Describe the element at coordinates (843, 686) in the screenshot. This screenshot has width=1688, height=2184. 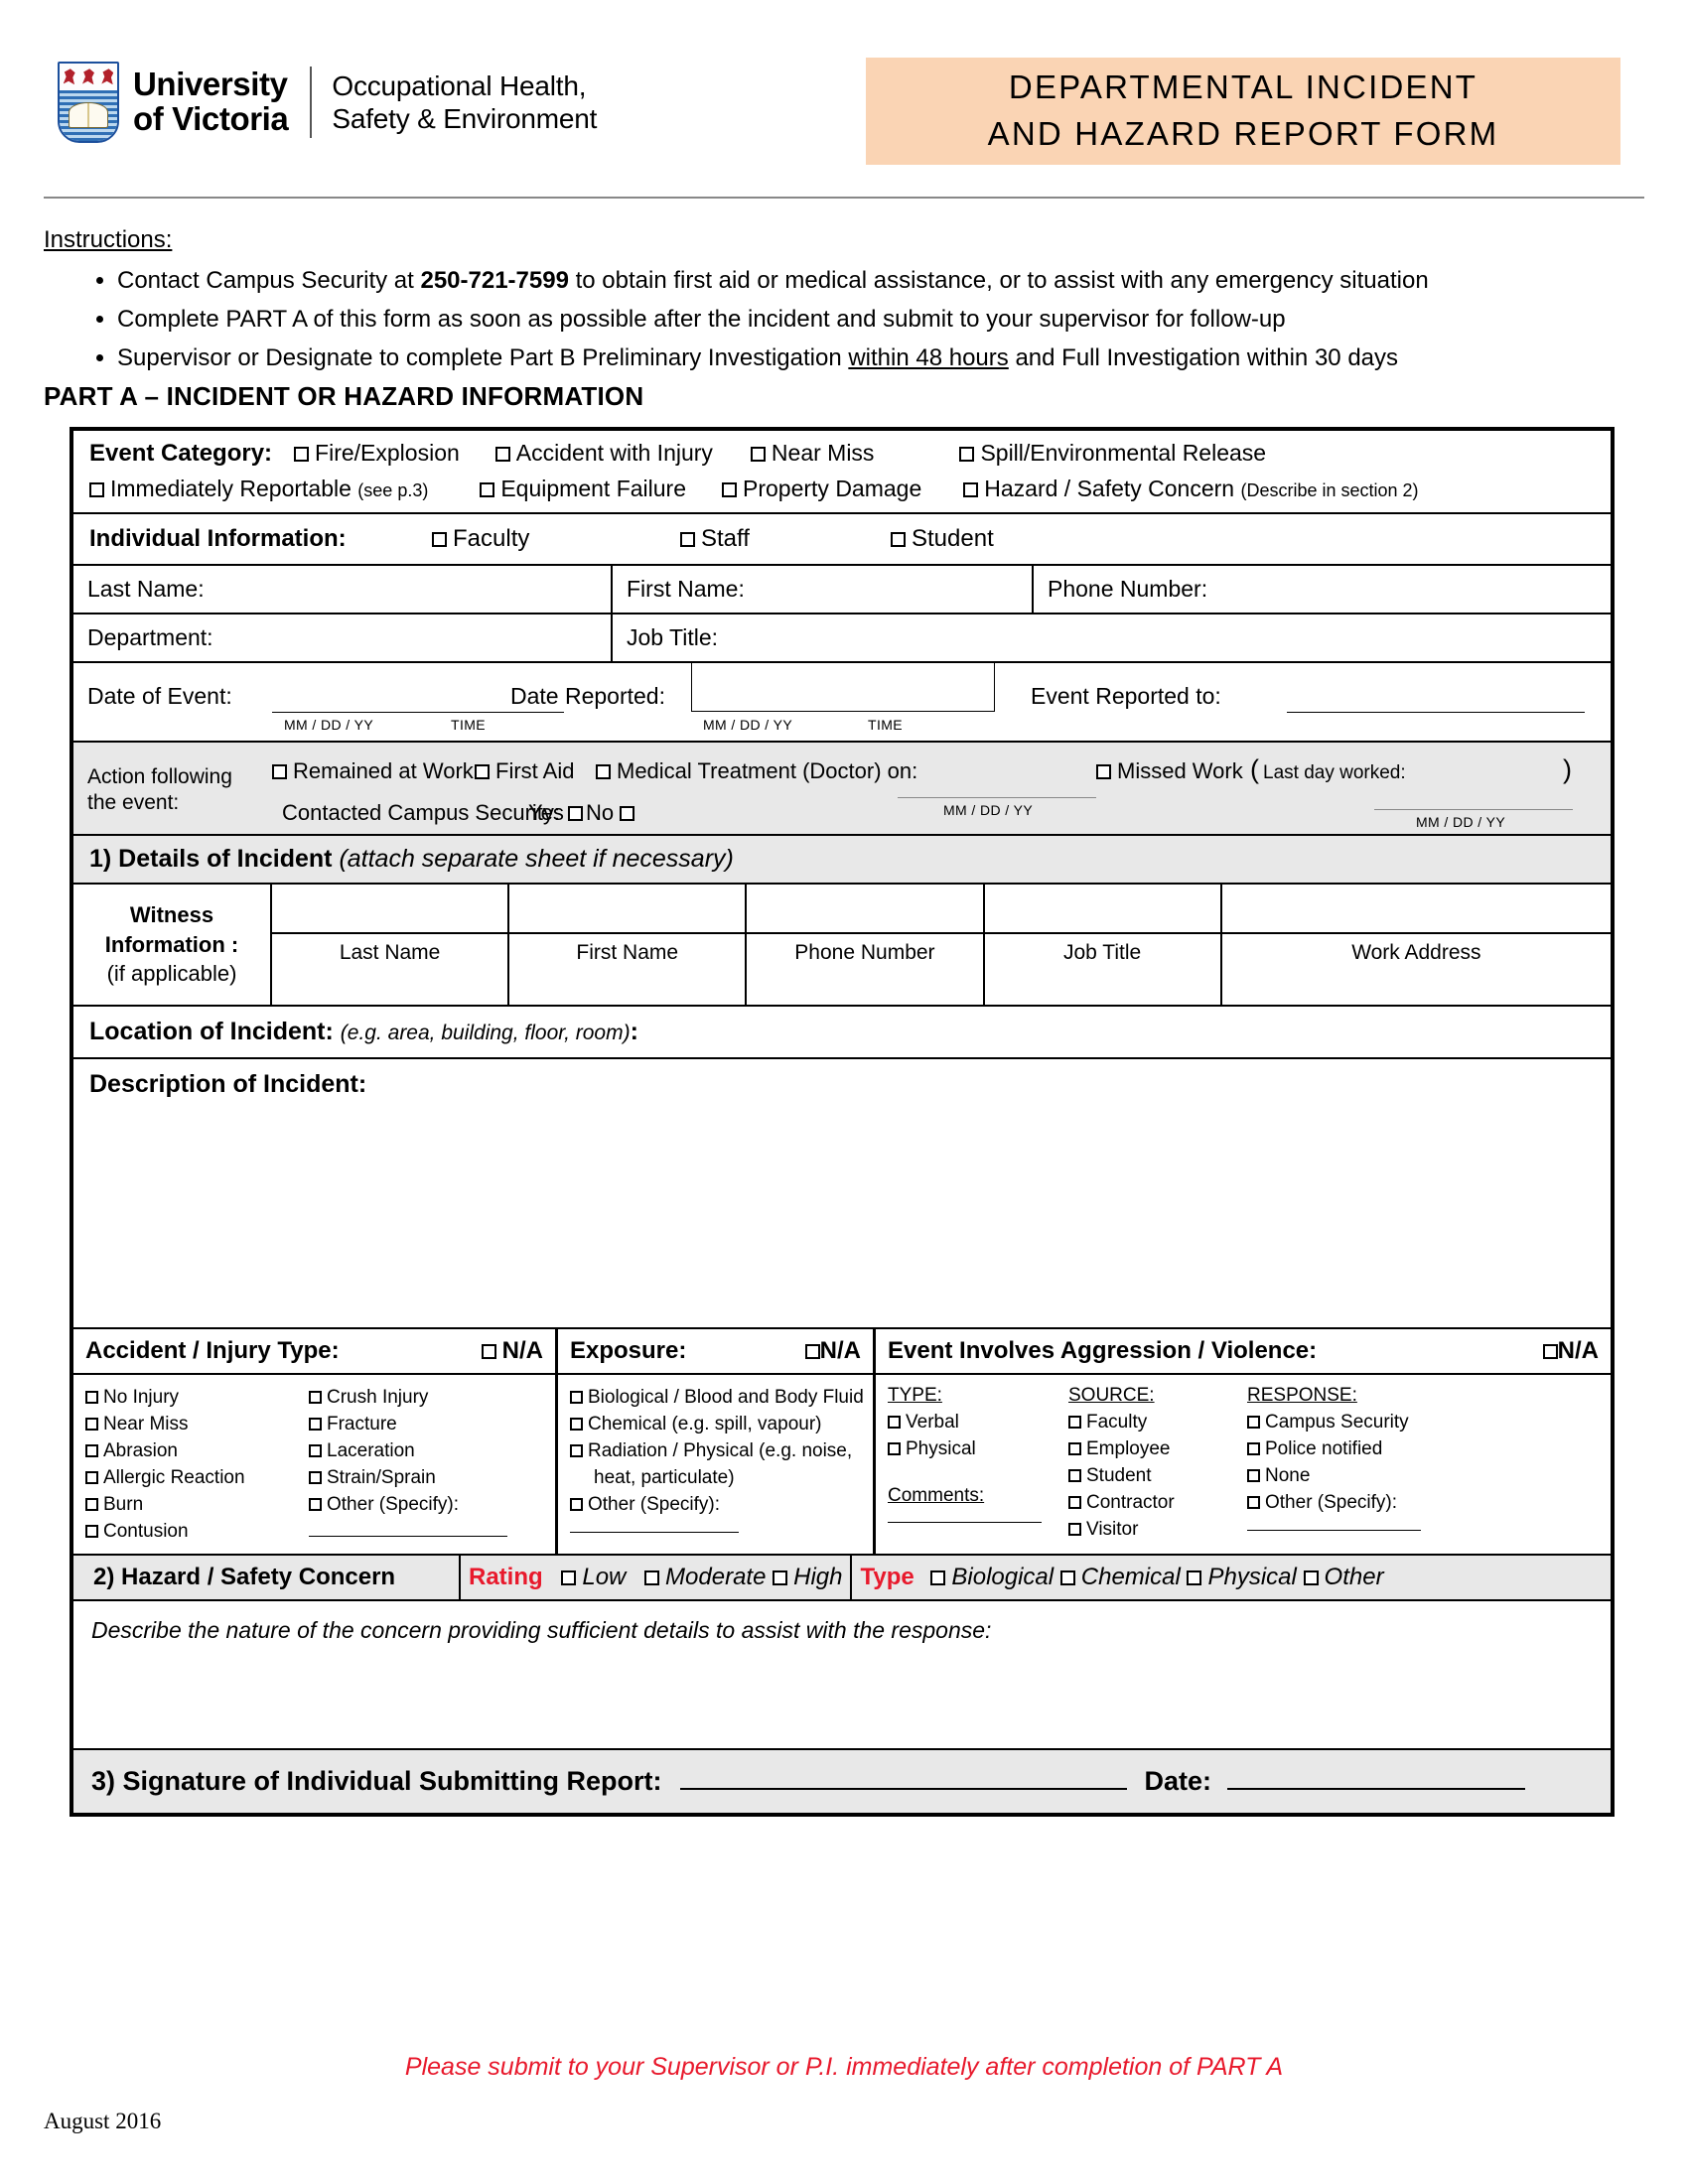
I see `date-reported-input` at that location.